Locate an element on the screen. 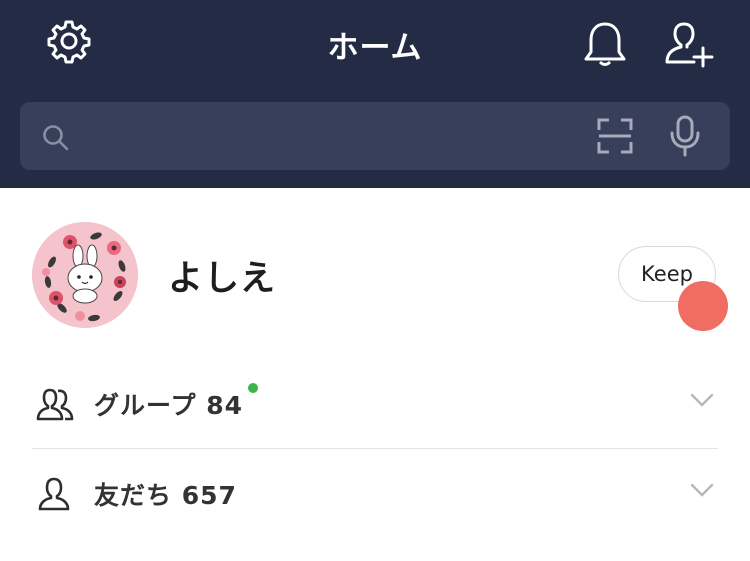 This screenshot has height=561, width=750. search-bar is located at coordinates (375, 136).